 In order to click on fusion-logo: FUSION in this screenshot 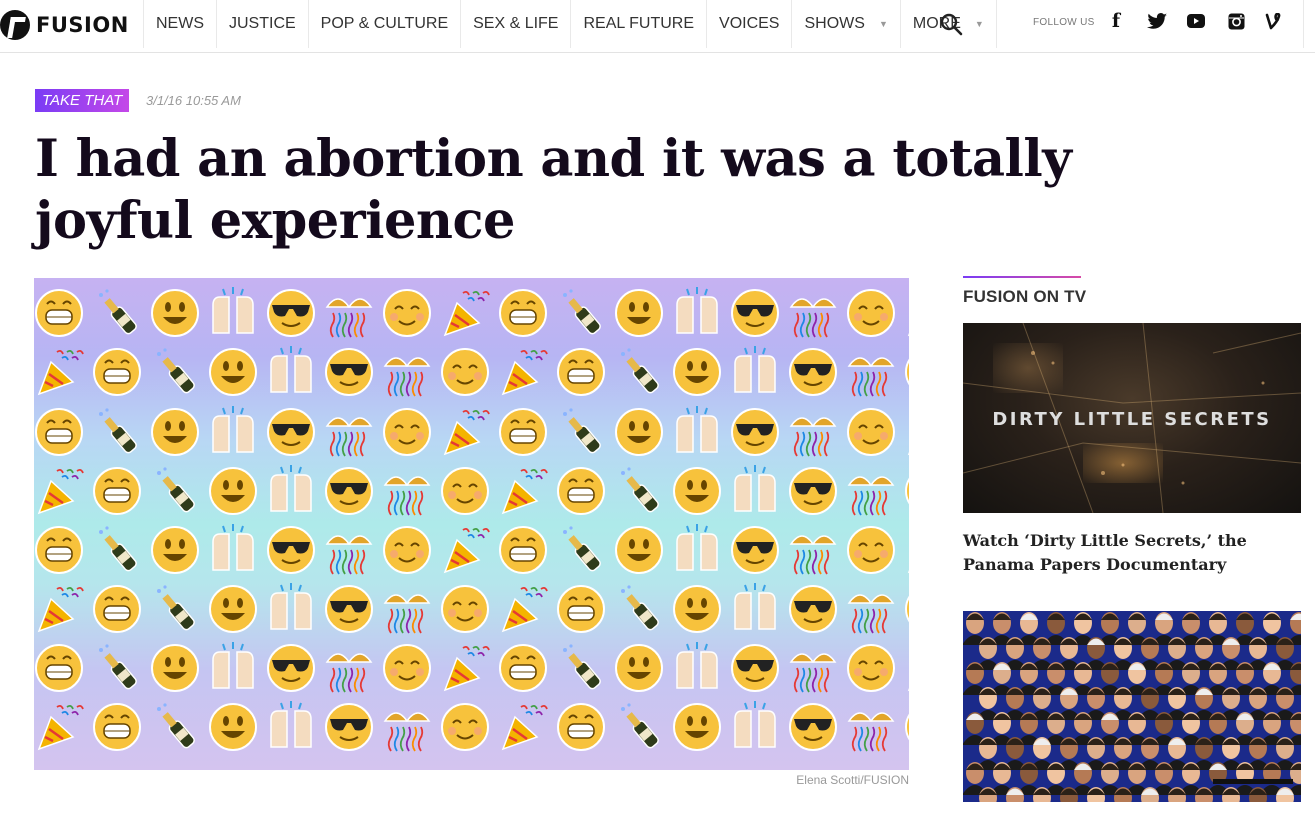, I will do `click(69, 25)`.